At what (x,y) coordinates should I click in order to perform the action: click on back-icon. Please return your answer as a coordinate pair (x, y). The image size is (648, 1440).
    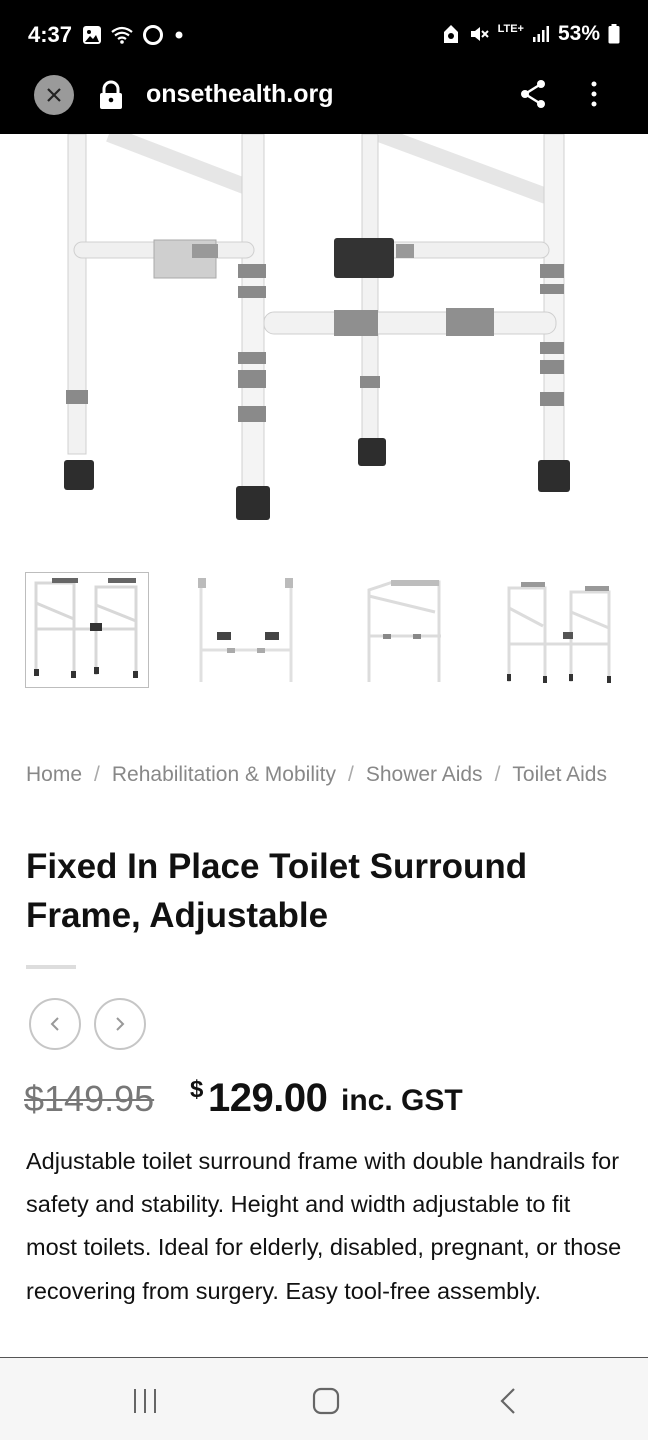
    Looking at the image, I should click on (507, 1401).